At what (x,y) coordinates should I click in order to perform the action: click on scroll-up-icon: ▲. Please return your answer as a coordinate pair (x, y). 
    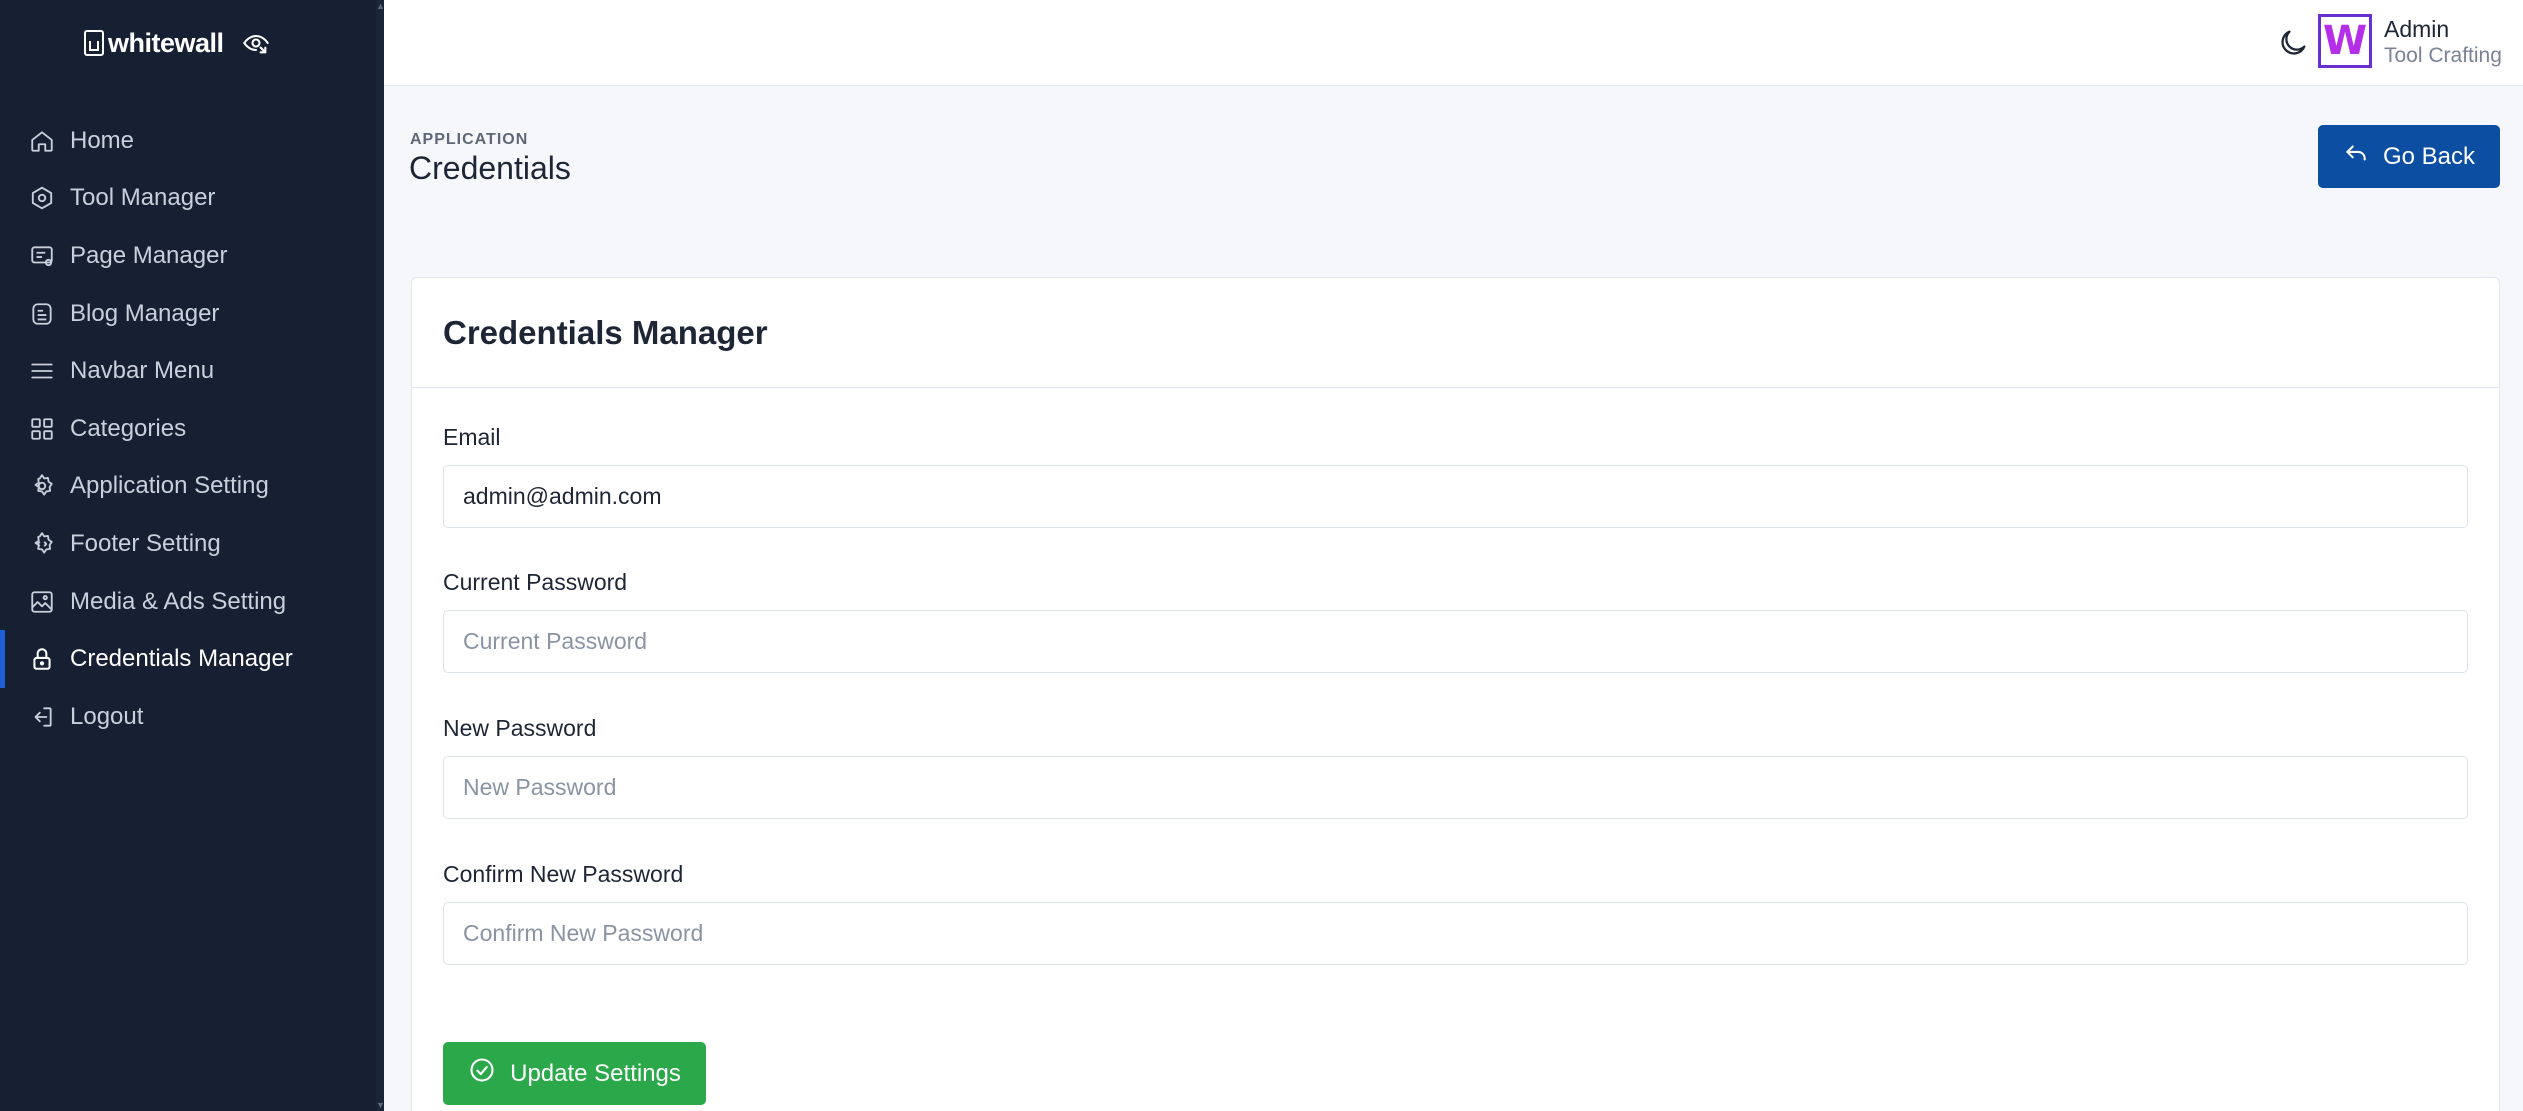
    Looking at the image, I should click on (380, 6).